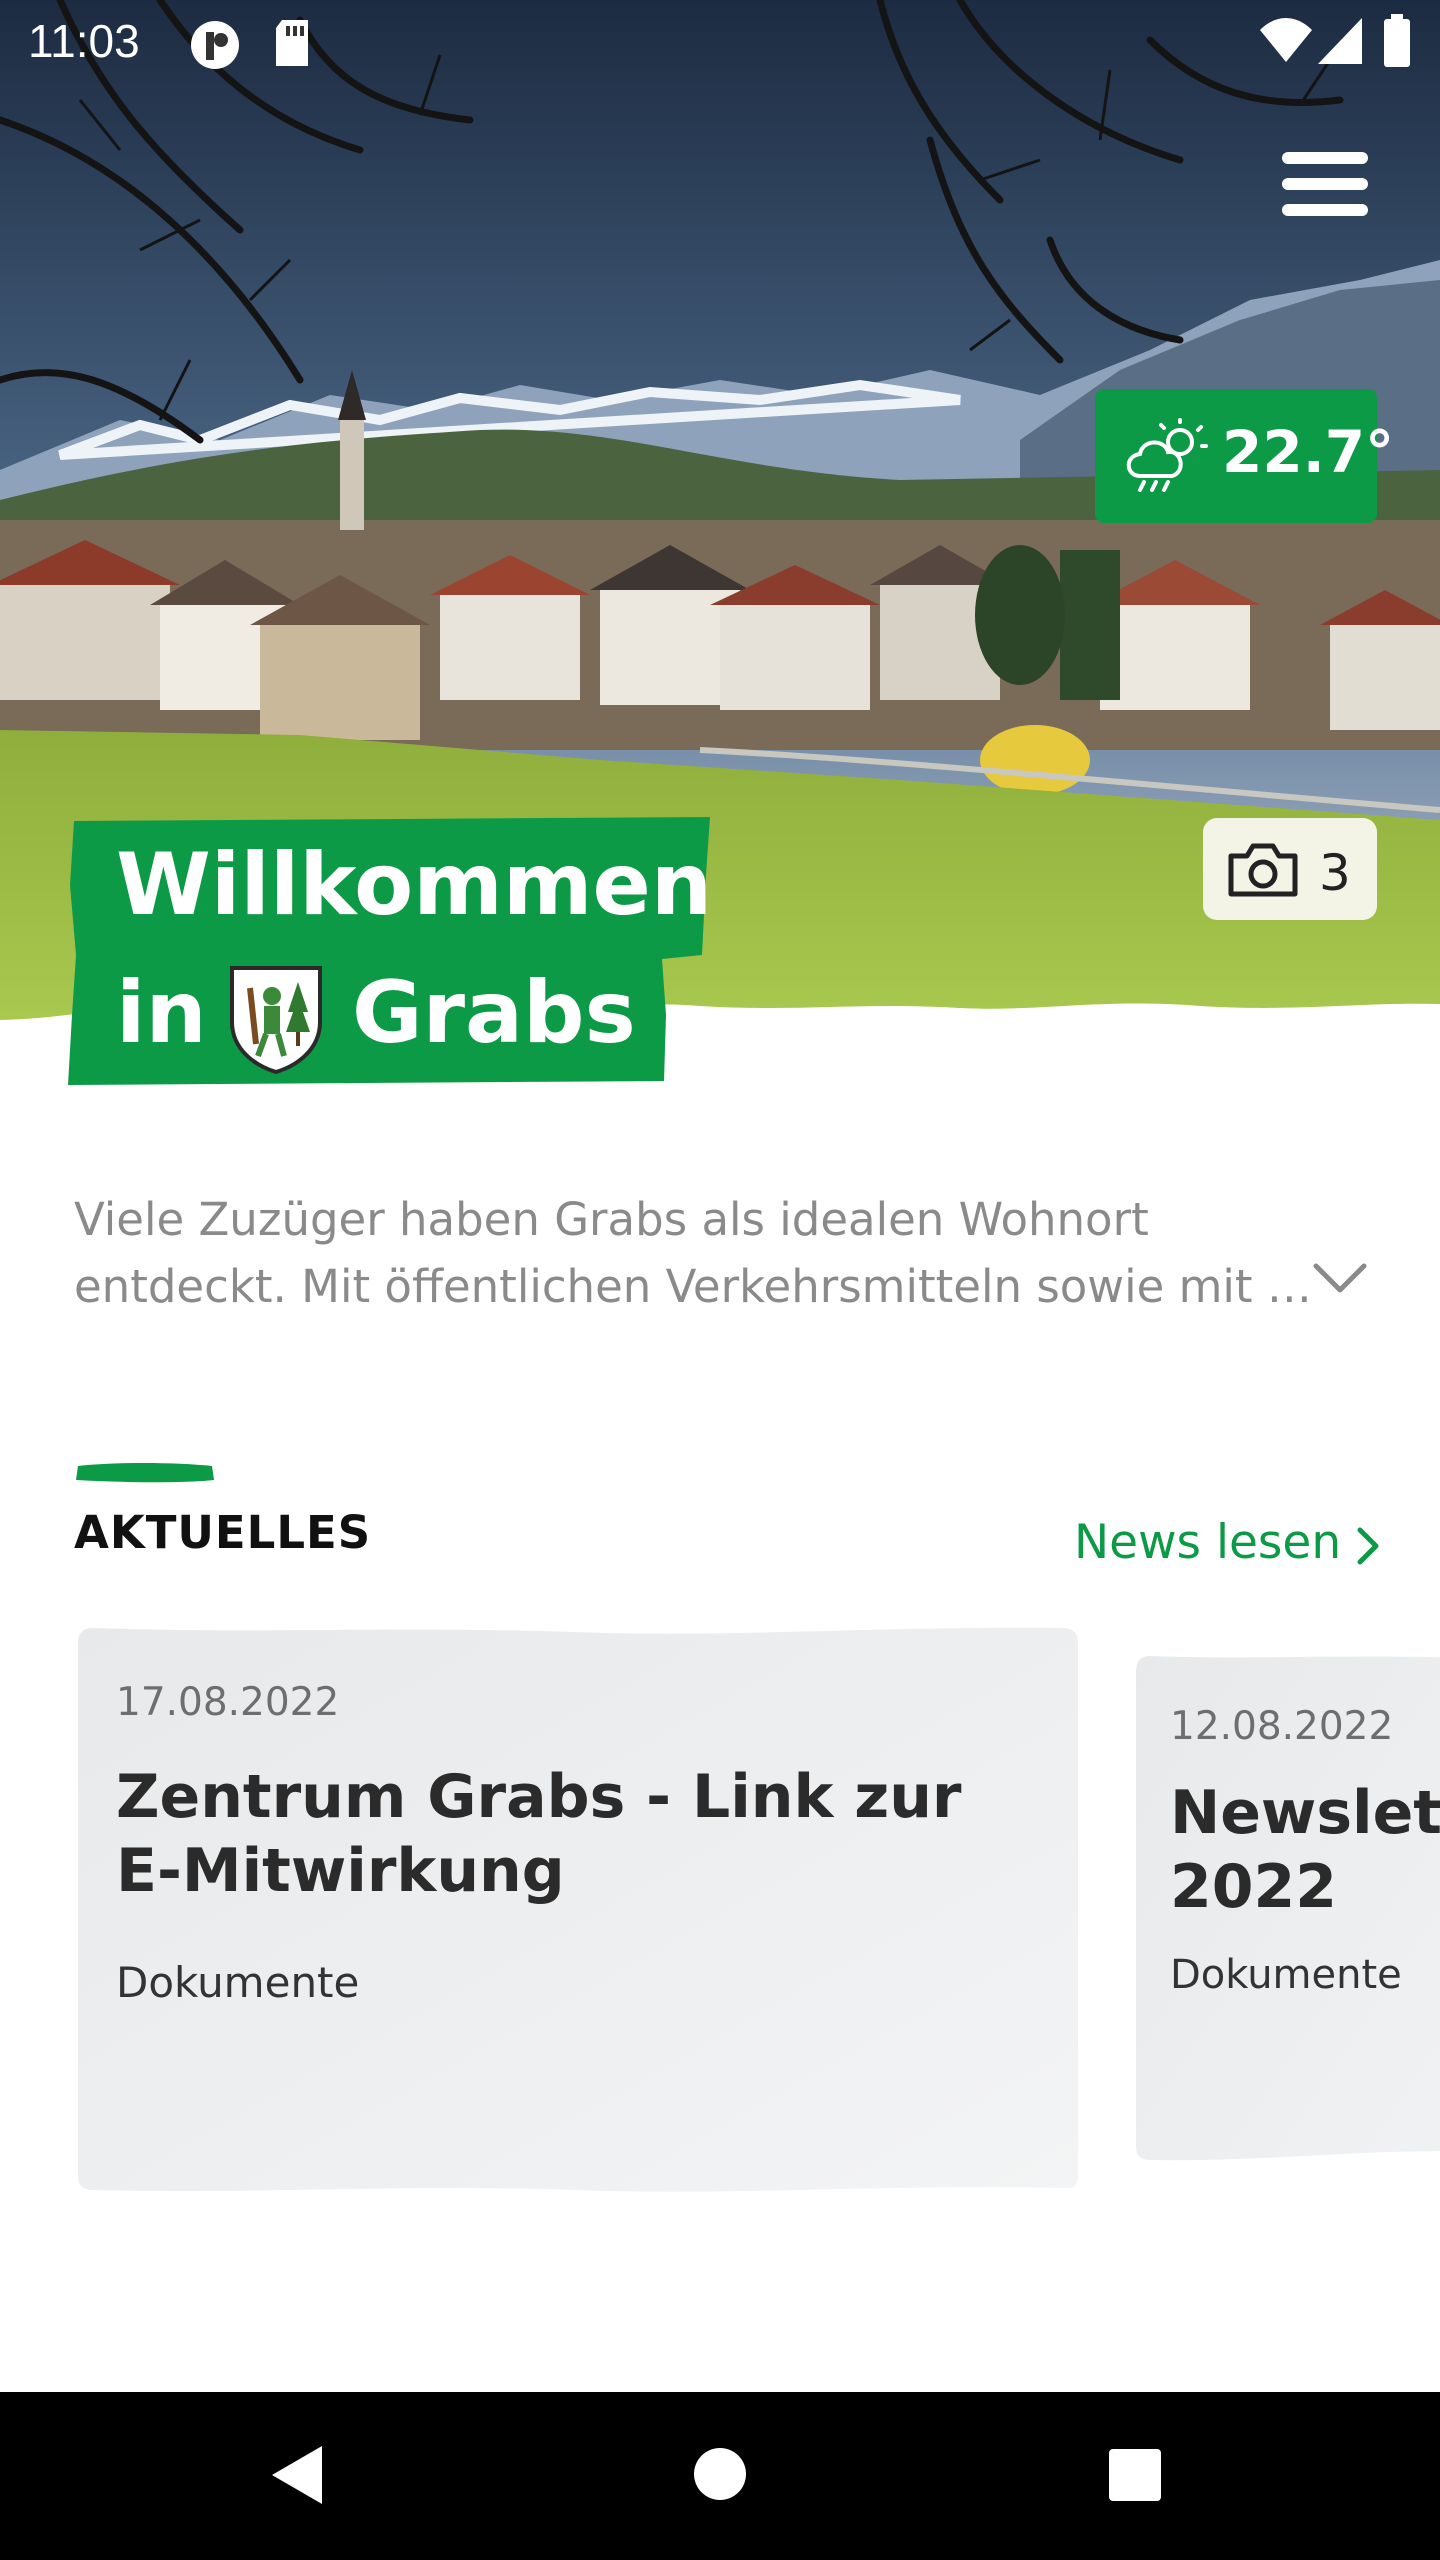  Describe the element at coordinates (1286, 40) in the screenshot. I see `wifi-icon` at that location.